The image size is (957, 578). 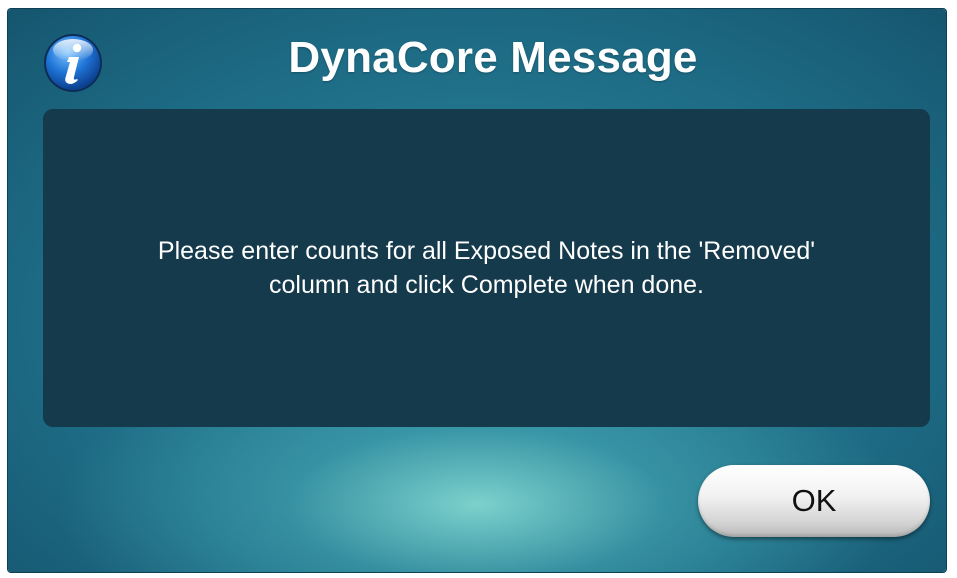 I want to click on ok-button: OK, so click(x=814, y=501).